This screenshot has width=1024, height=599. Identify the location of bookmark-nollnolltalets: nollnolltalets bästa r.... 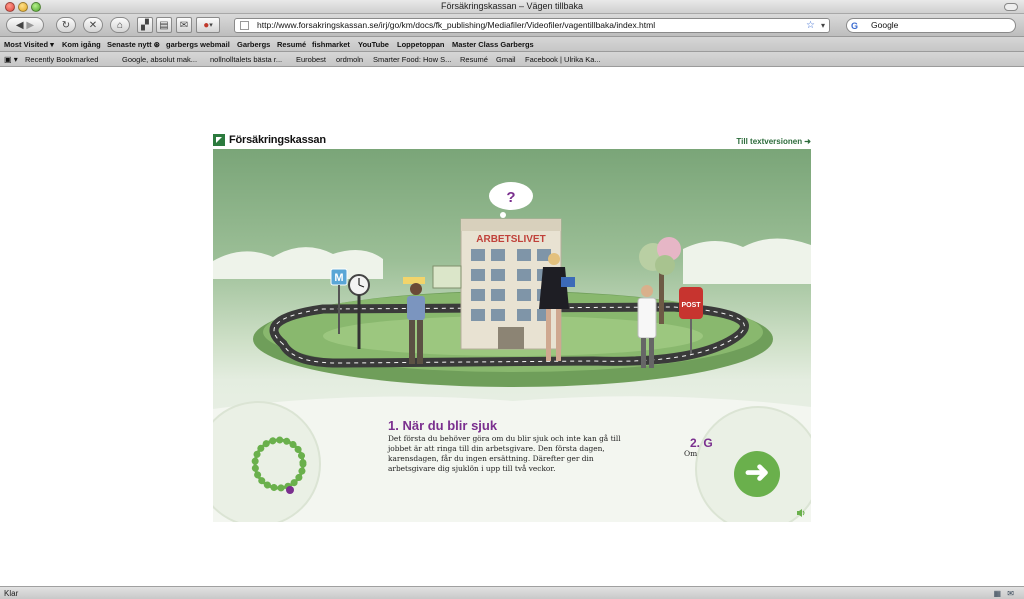
(246, 59).